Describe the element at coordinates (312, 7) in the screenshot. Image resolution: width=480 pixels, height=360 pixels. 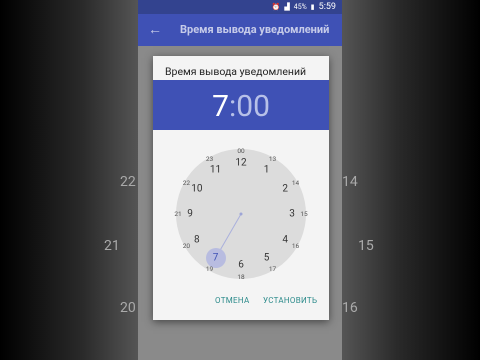
I see `battery-icon: ▮` at that location.